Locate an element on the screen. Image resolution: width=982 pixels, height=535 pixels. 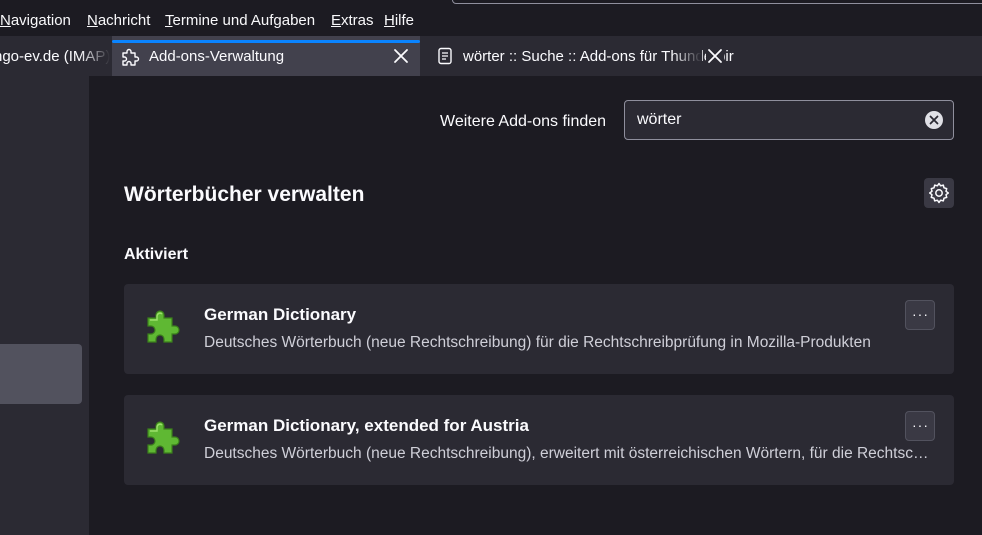
page-title: Wörterbücher verwalten is located at coordinates (244, 194).